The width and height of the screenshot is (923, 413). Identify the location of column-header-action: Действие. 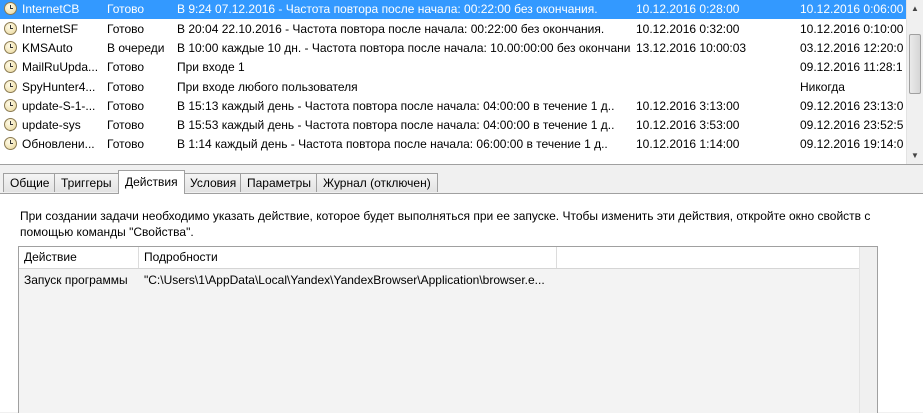
(79, 257).